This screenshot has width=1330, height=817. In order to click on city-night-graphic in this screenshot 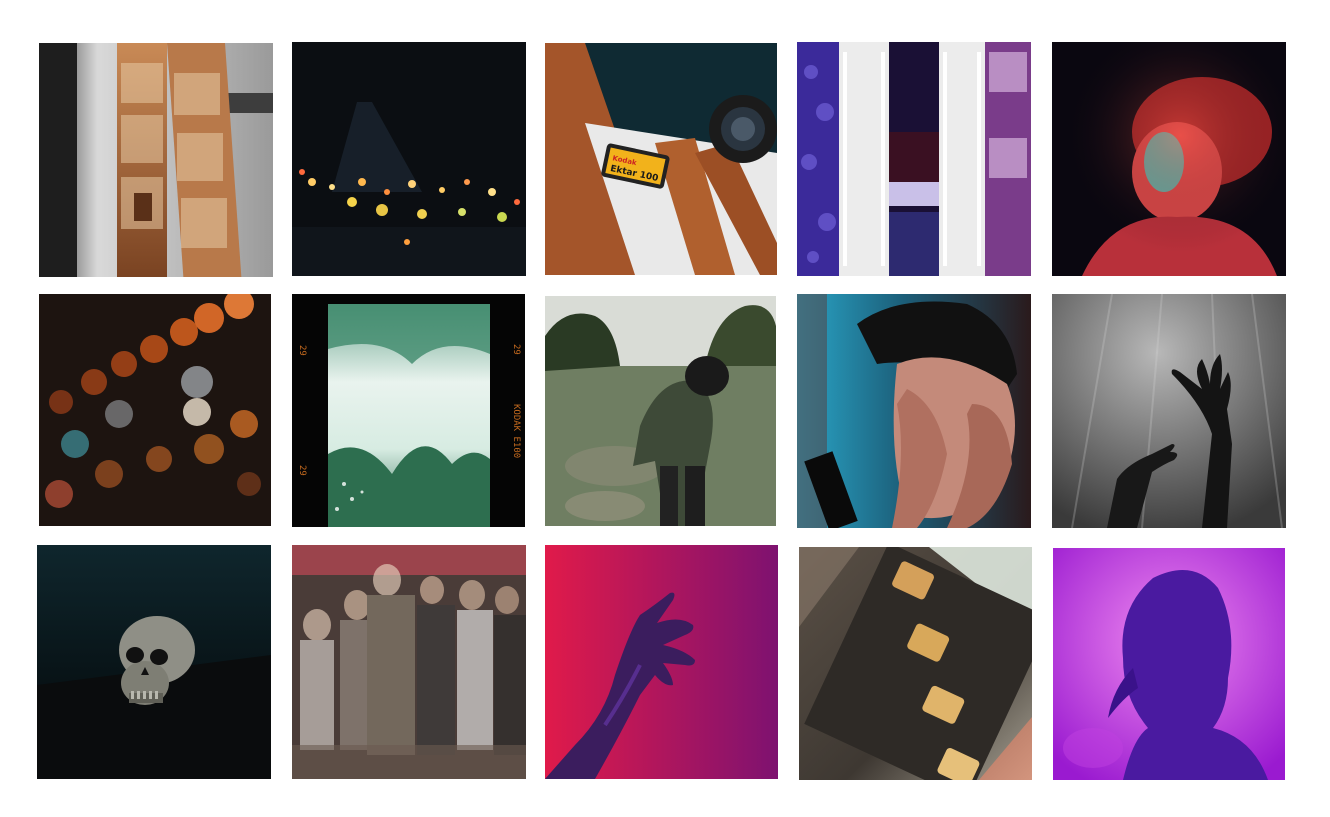, I will do `click(409, 159)`.